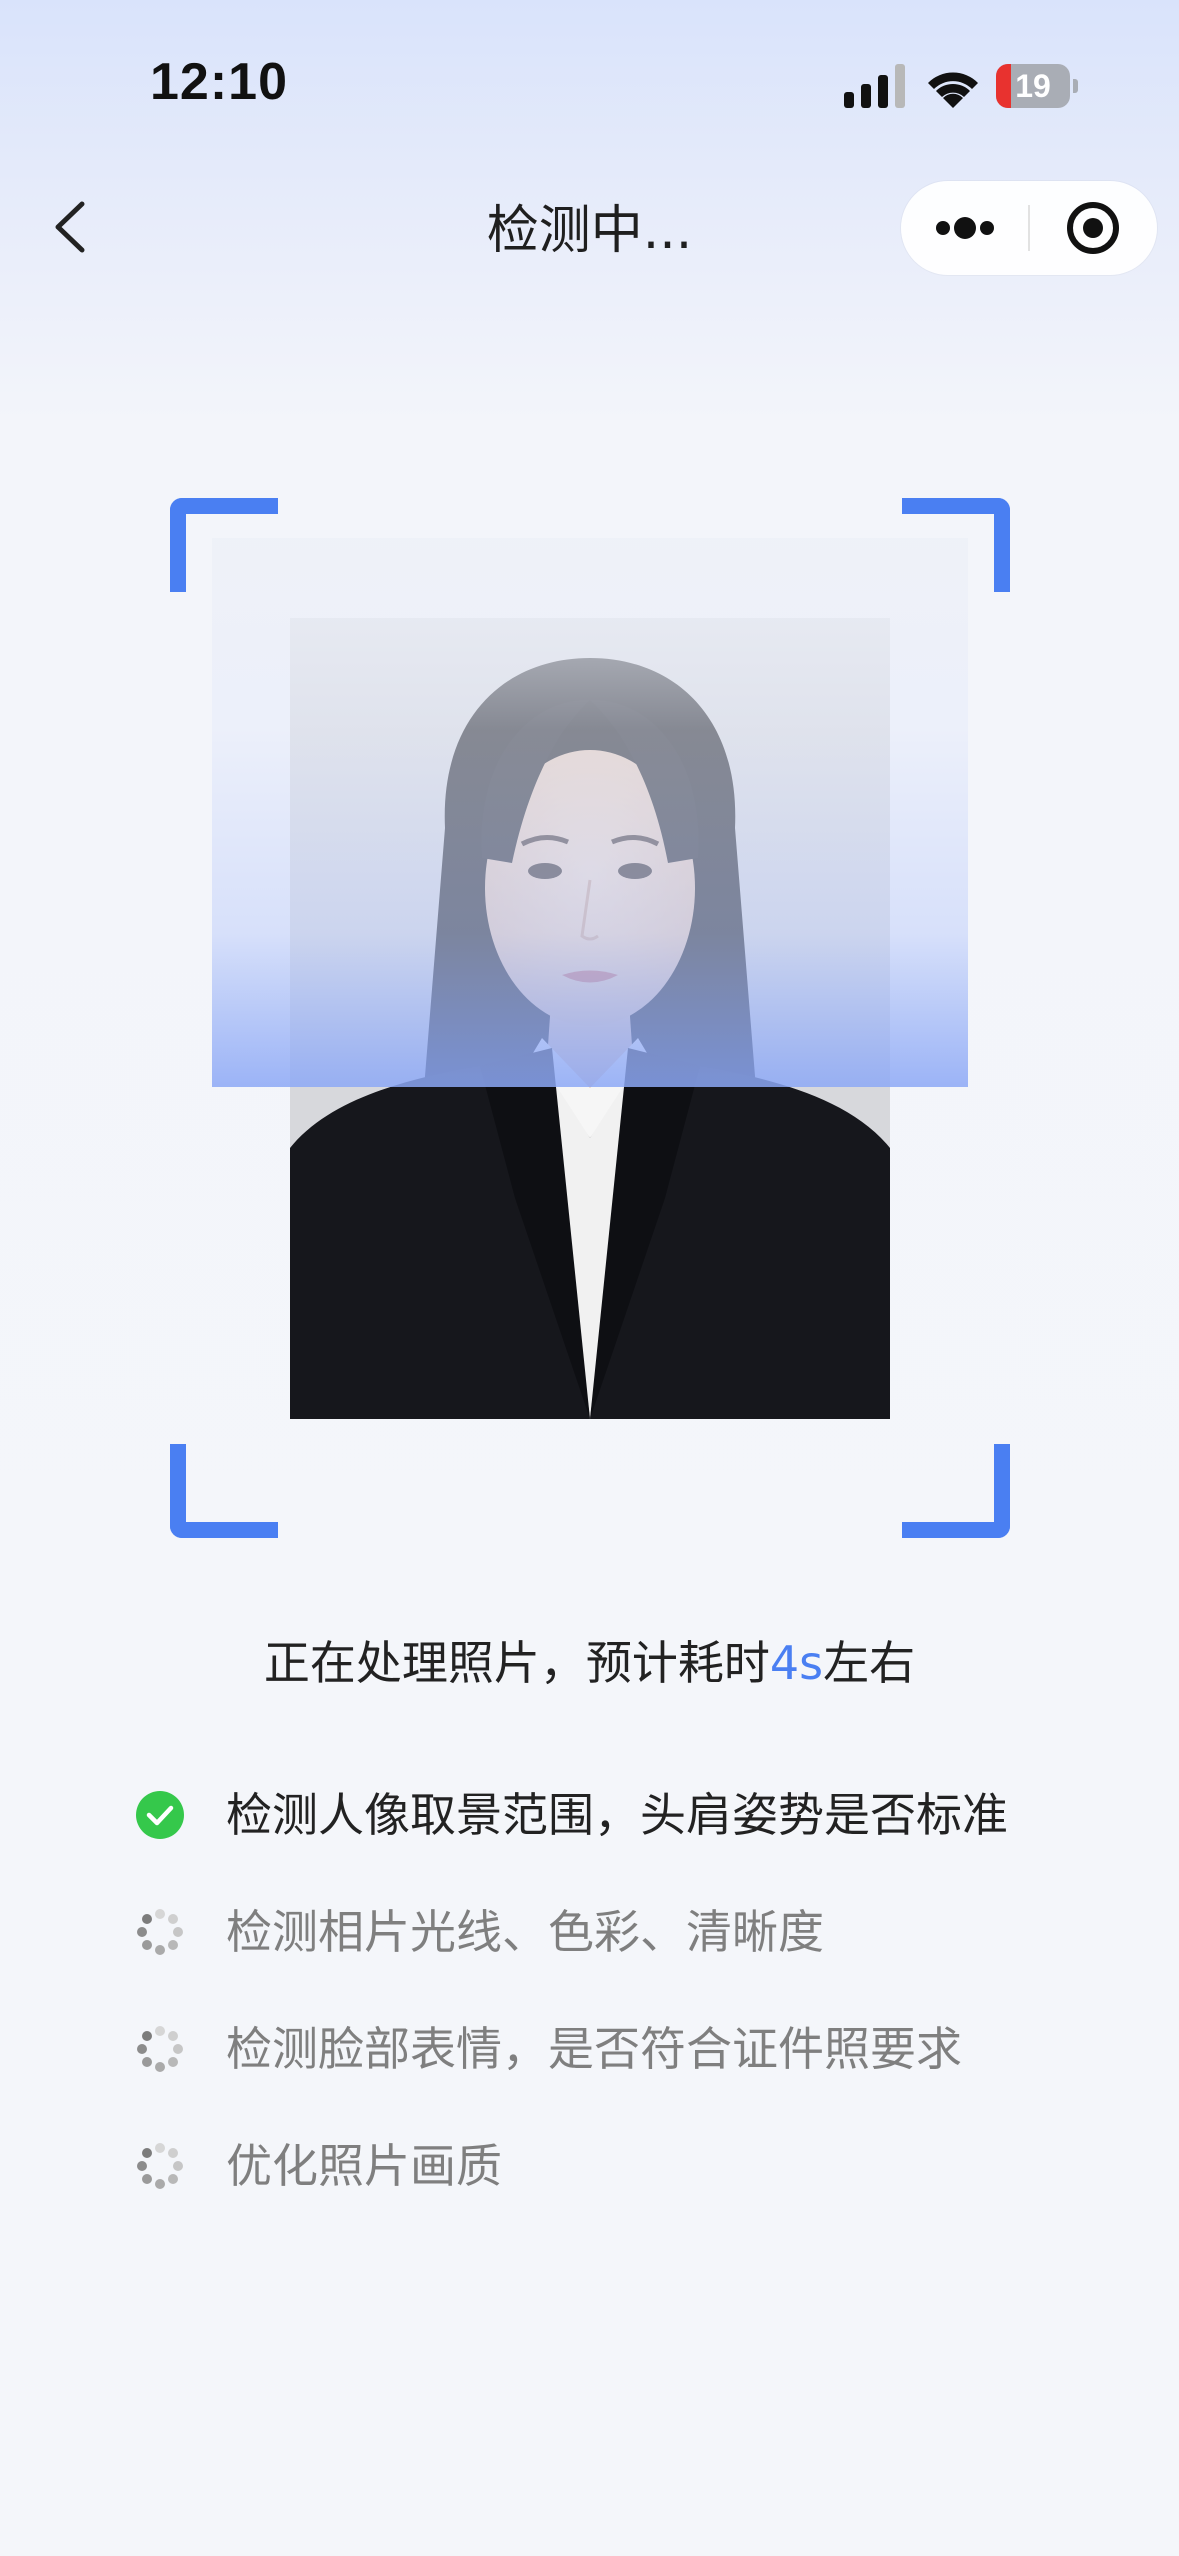 Image resolution: width=1179 pixels, height=2556 pixels. What do you see at coordinates (869, 1663) in the screenshot?
I see `processing-suffix: 左右` at bounding box center [869, 1663].